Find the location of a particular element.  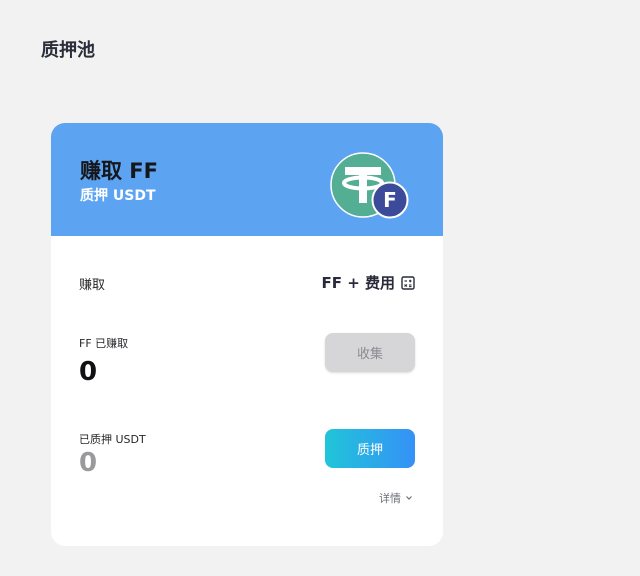

details-toggle: 详情 is located at coordinates (396, 498).